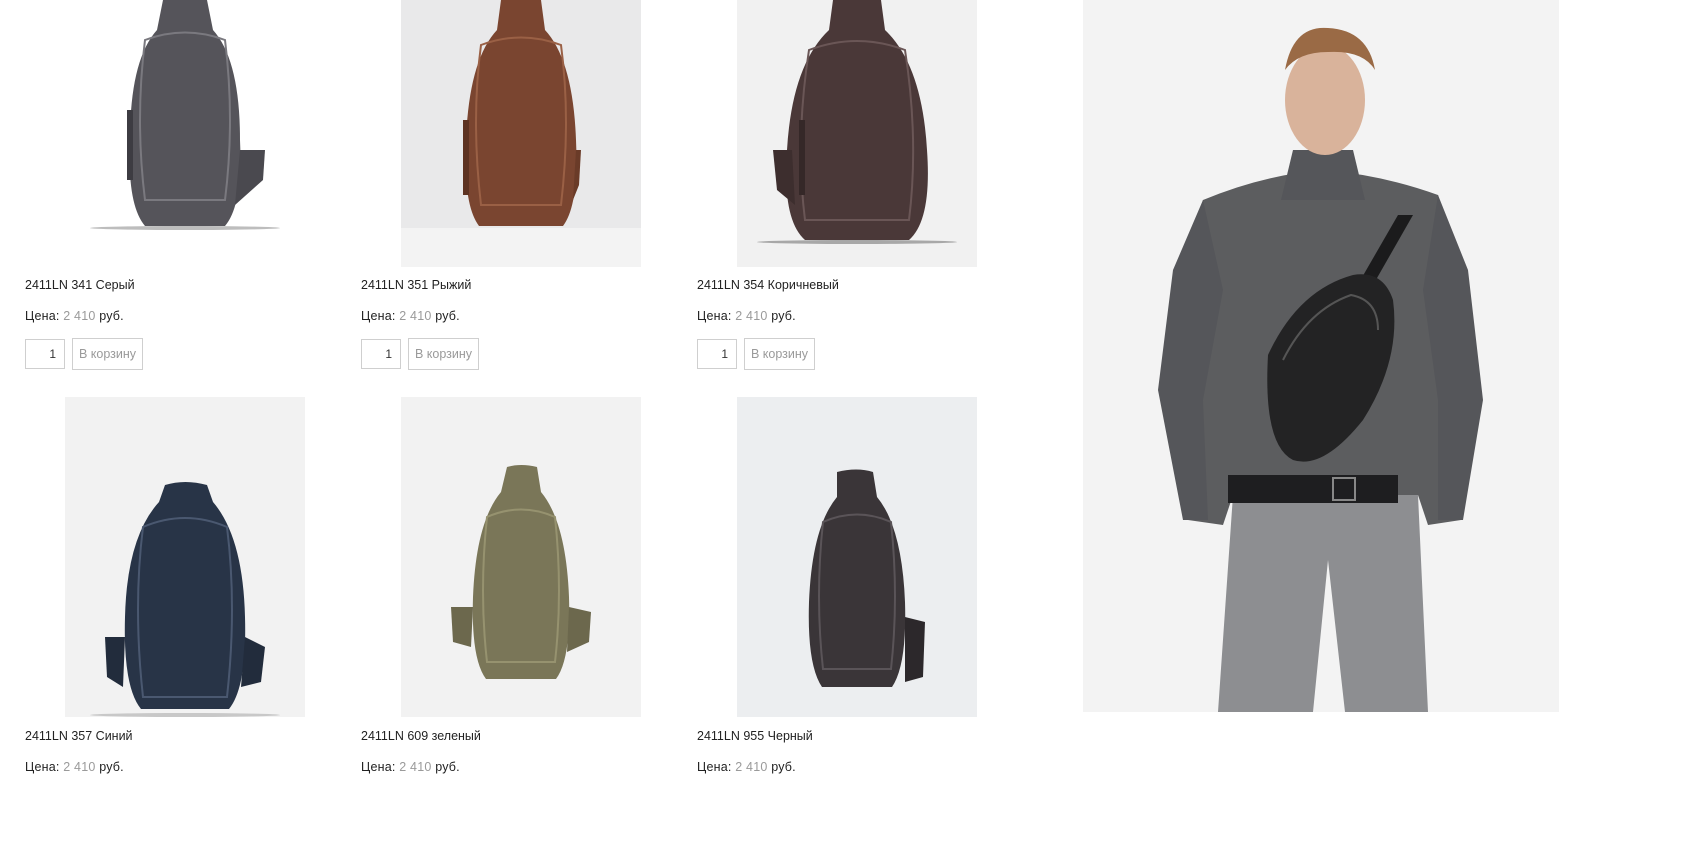  What do you see at coordinates (421, 736) in the screenshot?
I see `product-name: 2411LN 609 зеленый` at bounding box center [421, 736].